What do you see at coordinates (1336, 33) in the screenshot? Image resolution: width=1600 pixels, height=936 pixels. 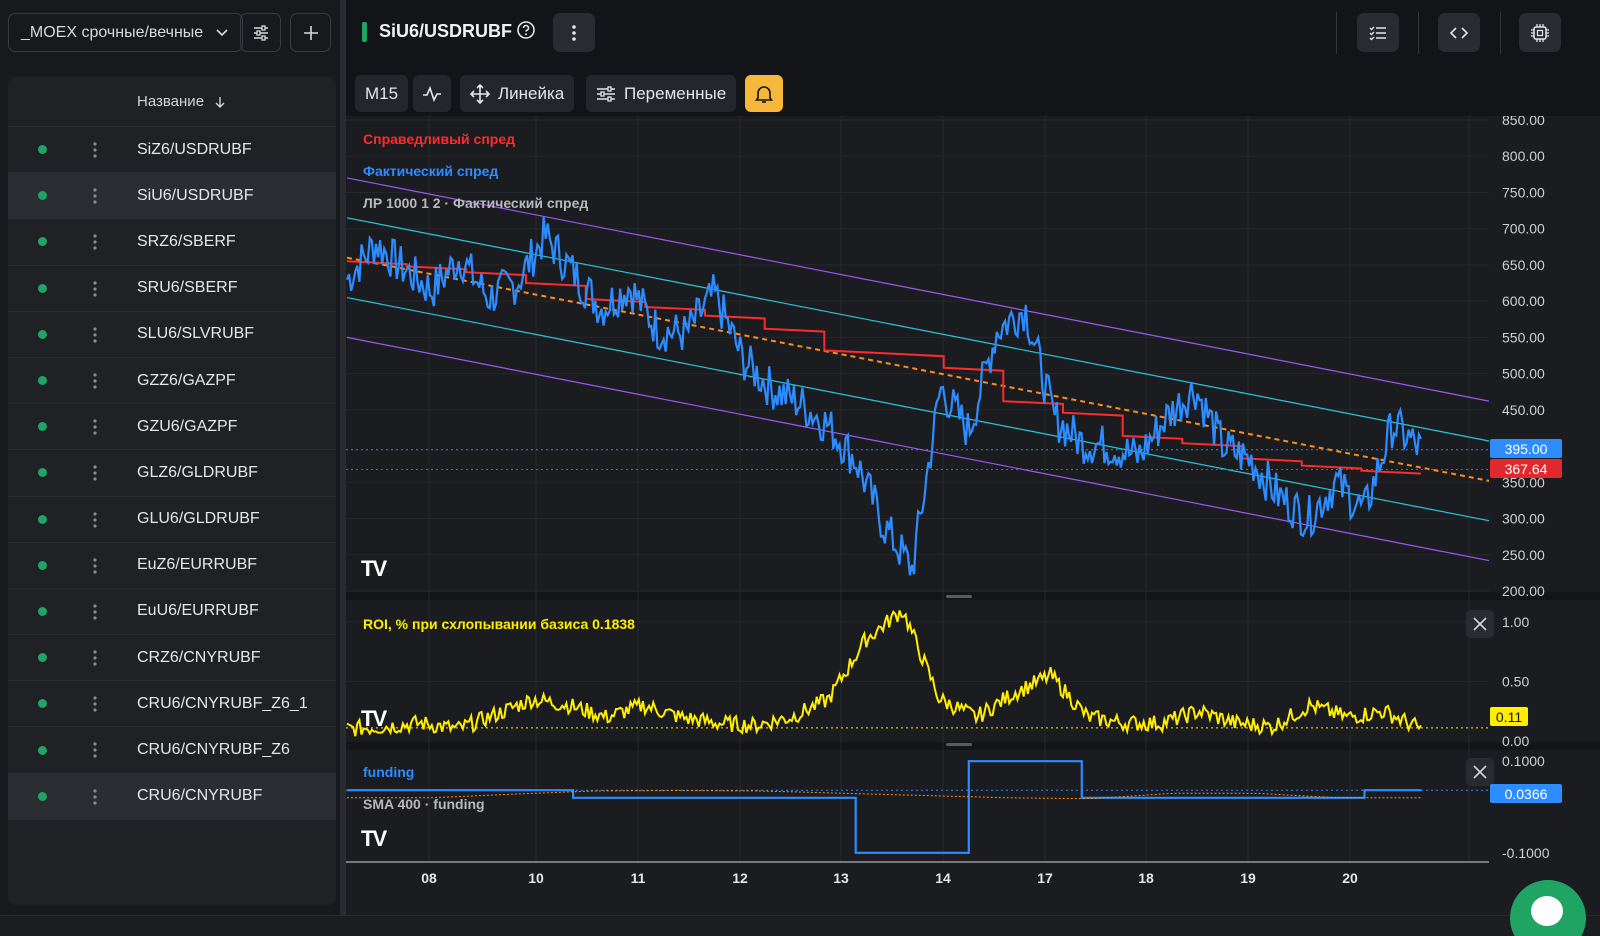 I see `separator` at bounding box center [1336, 33].